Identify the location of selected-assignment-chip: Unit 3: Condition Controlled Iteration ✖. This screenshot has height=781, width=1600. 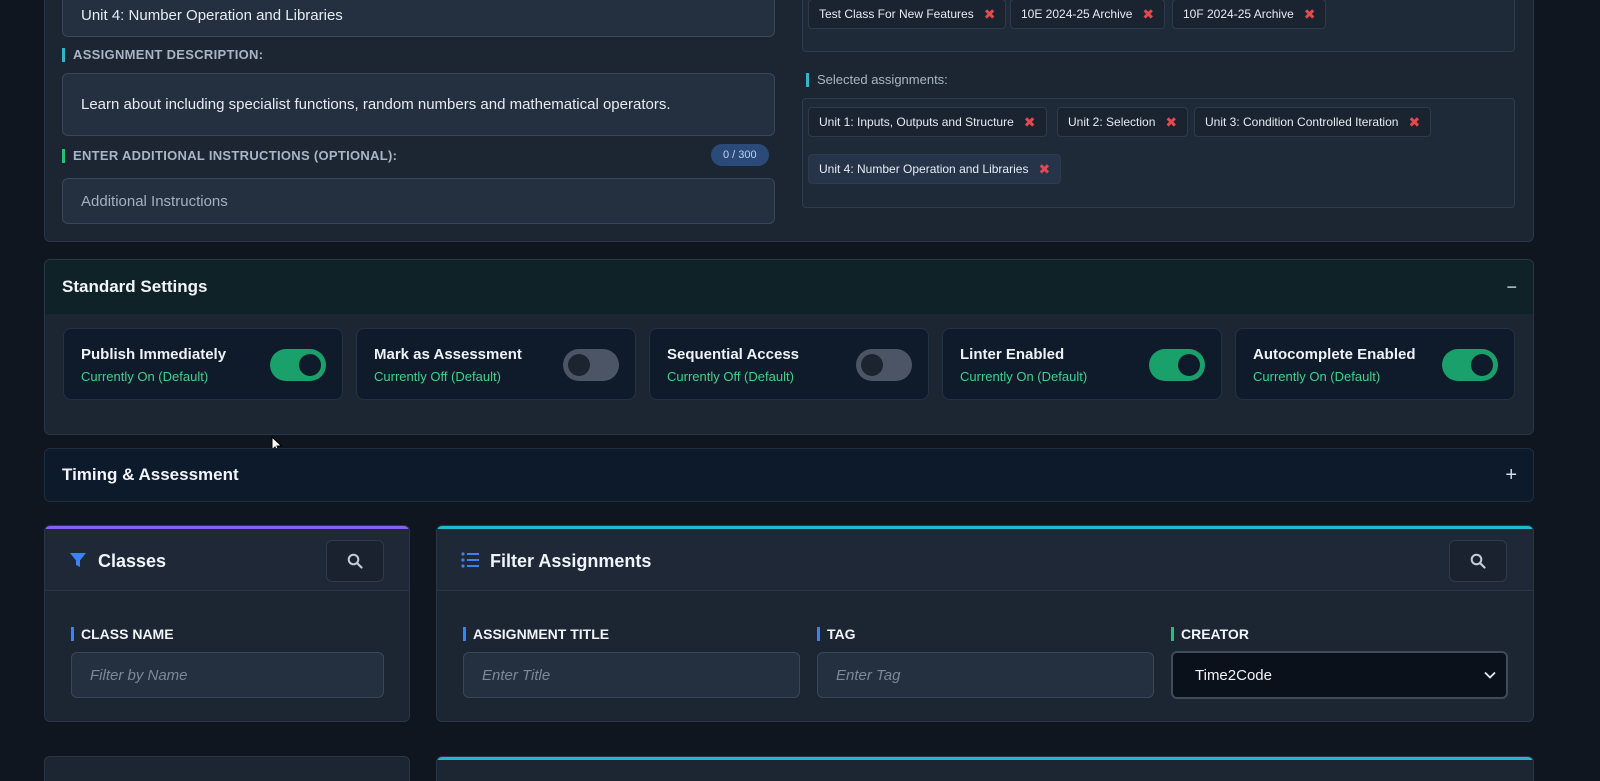
(1313, 122).